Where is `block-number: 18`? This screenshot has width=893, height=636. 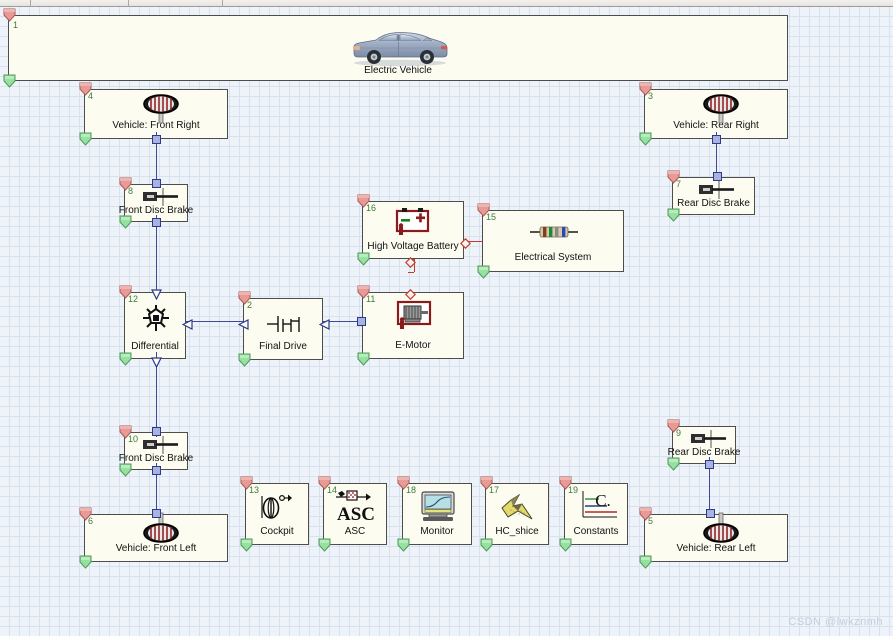 block-number: 18 is located at coordinates (411, 490).